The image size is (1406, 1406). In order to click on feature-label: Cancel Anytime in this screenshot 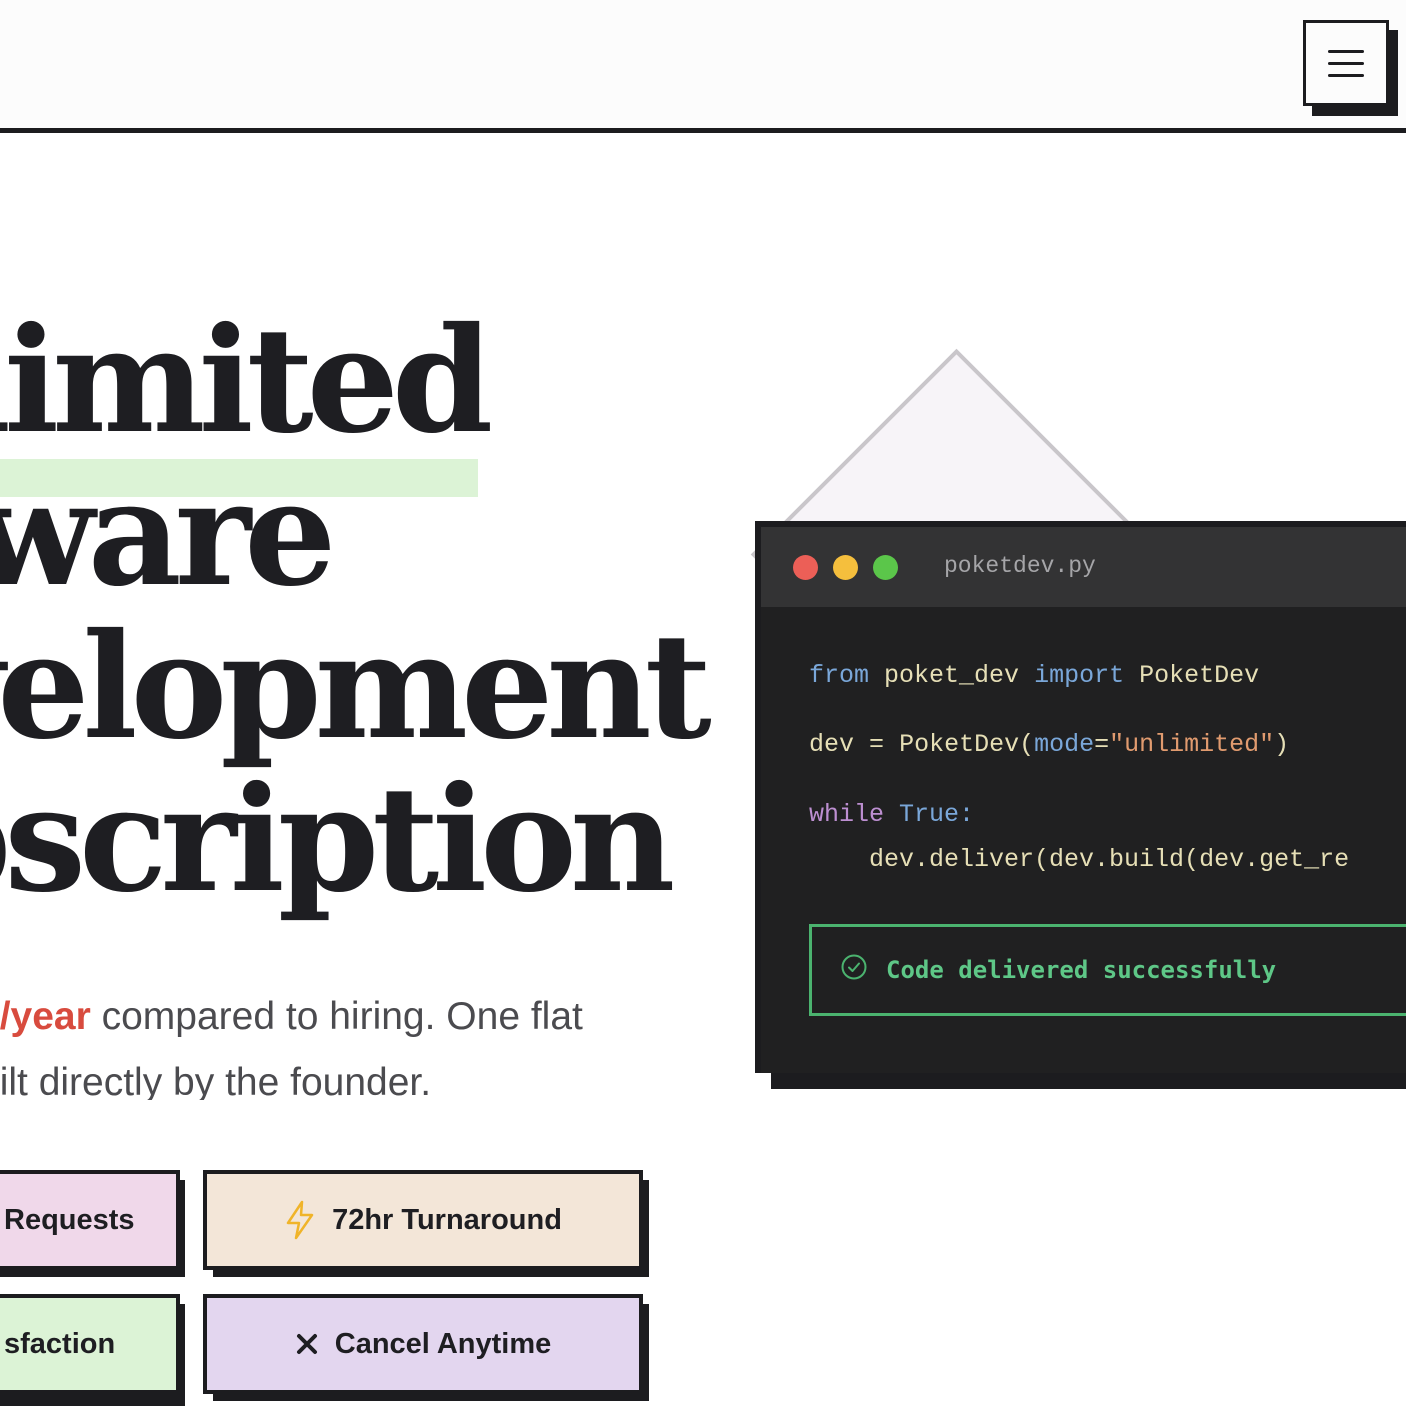, I will do `click(443, 1343)`.